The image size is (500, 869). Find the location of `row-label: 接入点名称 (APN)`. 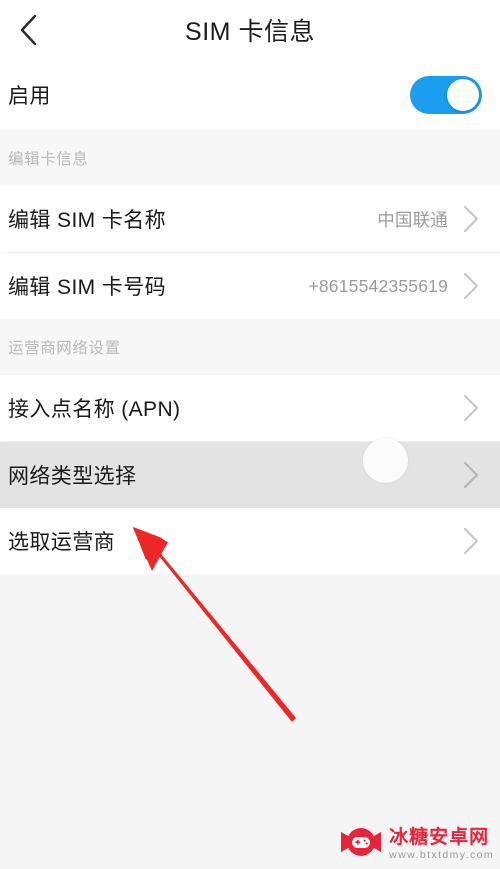

row-label: 接入点名称 (APN) is located at coordinates (94, 409).